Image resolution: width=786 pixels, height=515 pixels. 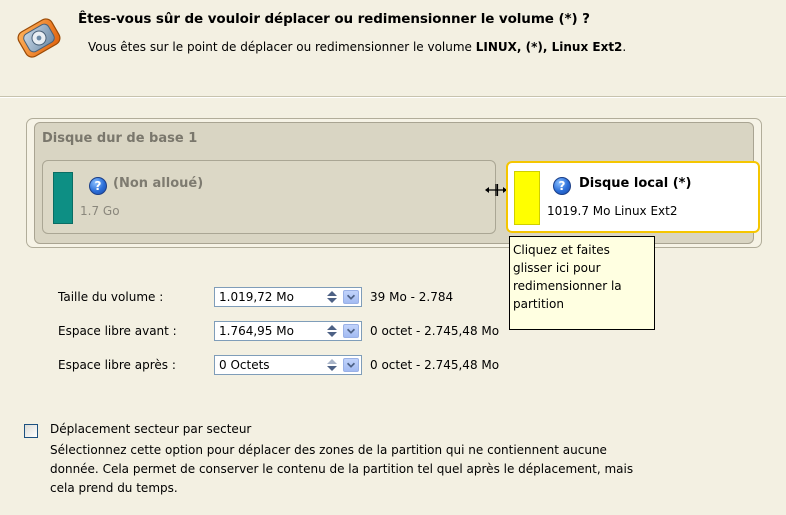 I want to click on partition-name: (Non alloué), so click(x=158, y=183).